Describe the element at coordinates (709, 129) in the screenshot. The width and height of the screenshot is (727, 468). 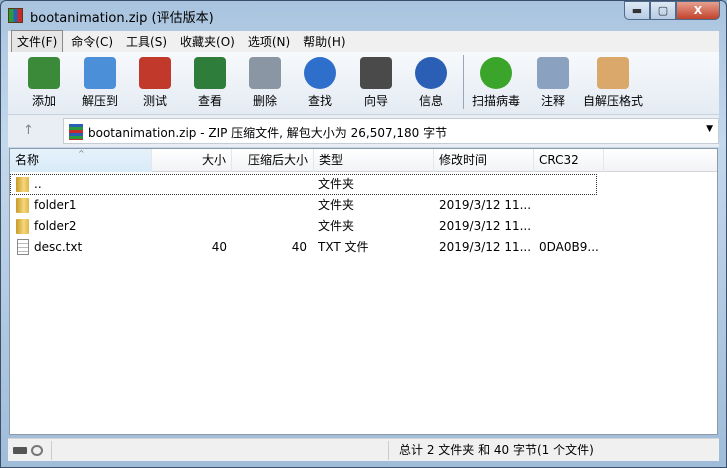
I see `dropdown-arrow-icon: ▼` at that location.